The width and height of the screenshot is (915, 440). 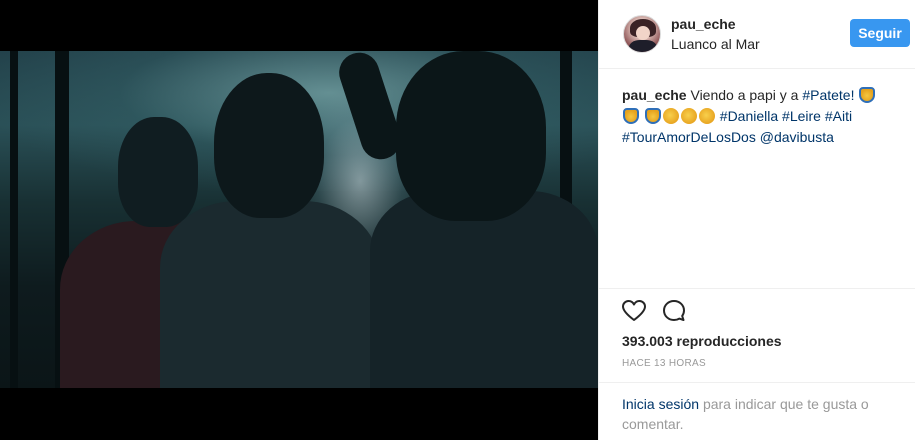 What do you see at coordinates (828, 95) in the screenshot?
I see `caption-mention: #Patete!` at bounding box center [828, 95].